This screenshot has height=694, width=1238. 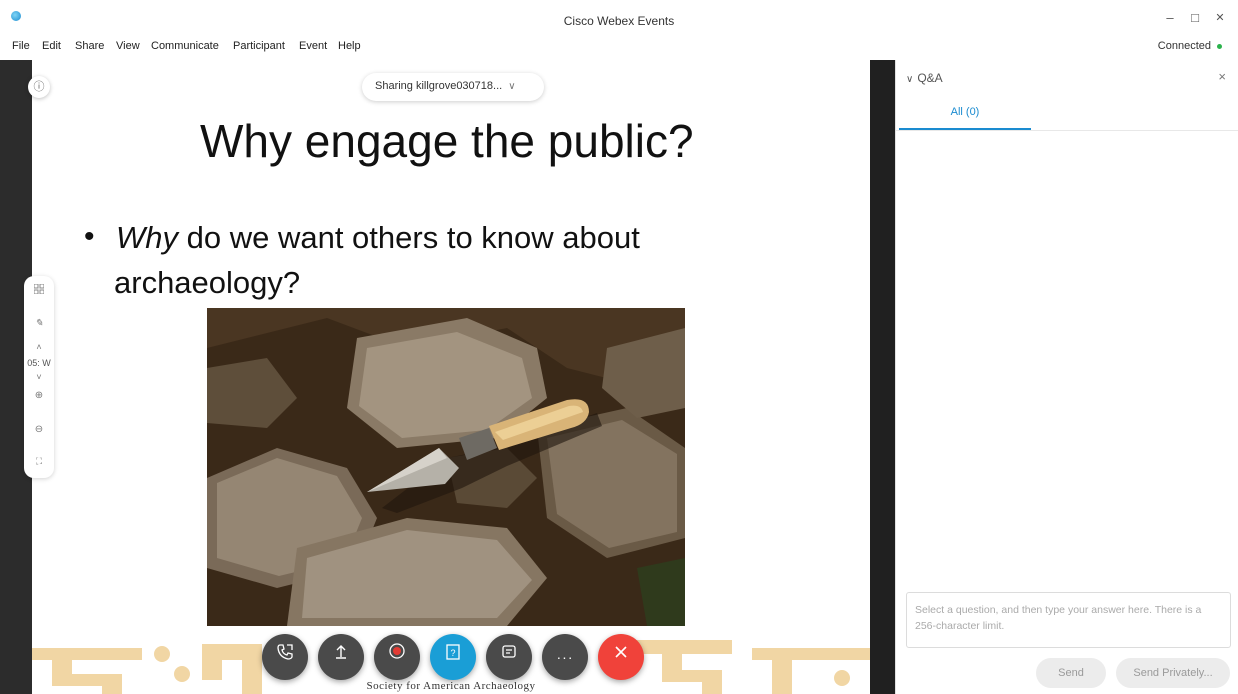 What do you see at coordinates (21, 46) in the screenshot?
I see `menu-file: File` at bounding box center [21, 46].